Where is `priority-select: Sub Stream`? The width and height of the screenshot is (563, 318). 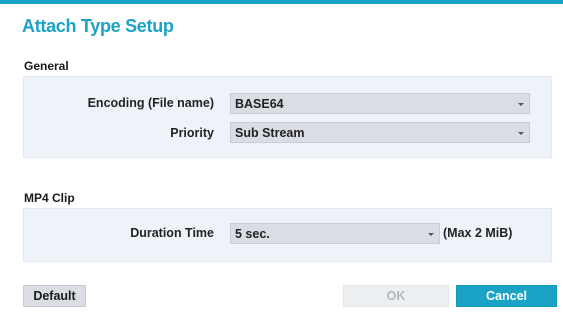 priority-select: Sub Stream is located at coordinates (380, 132).